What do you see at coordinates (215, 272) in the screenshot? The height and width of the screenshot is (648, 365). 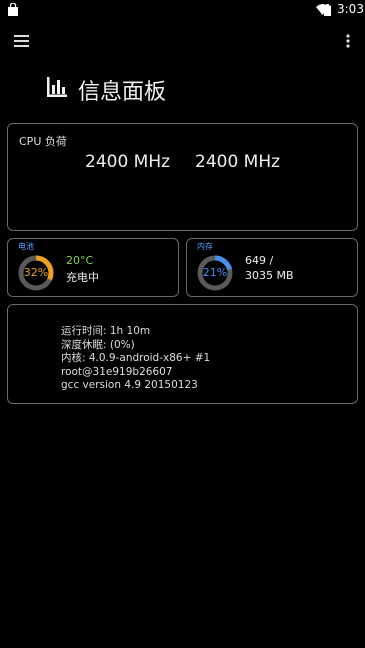 I see `memory-percent: 21%` at bounding box center [215, 272].